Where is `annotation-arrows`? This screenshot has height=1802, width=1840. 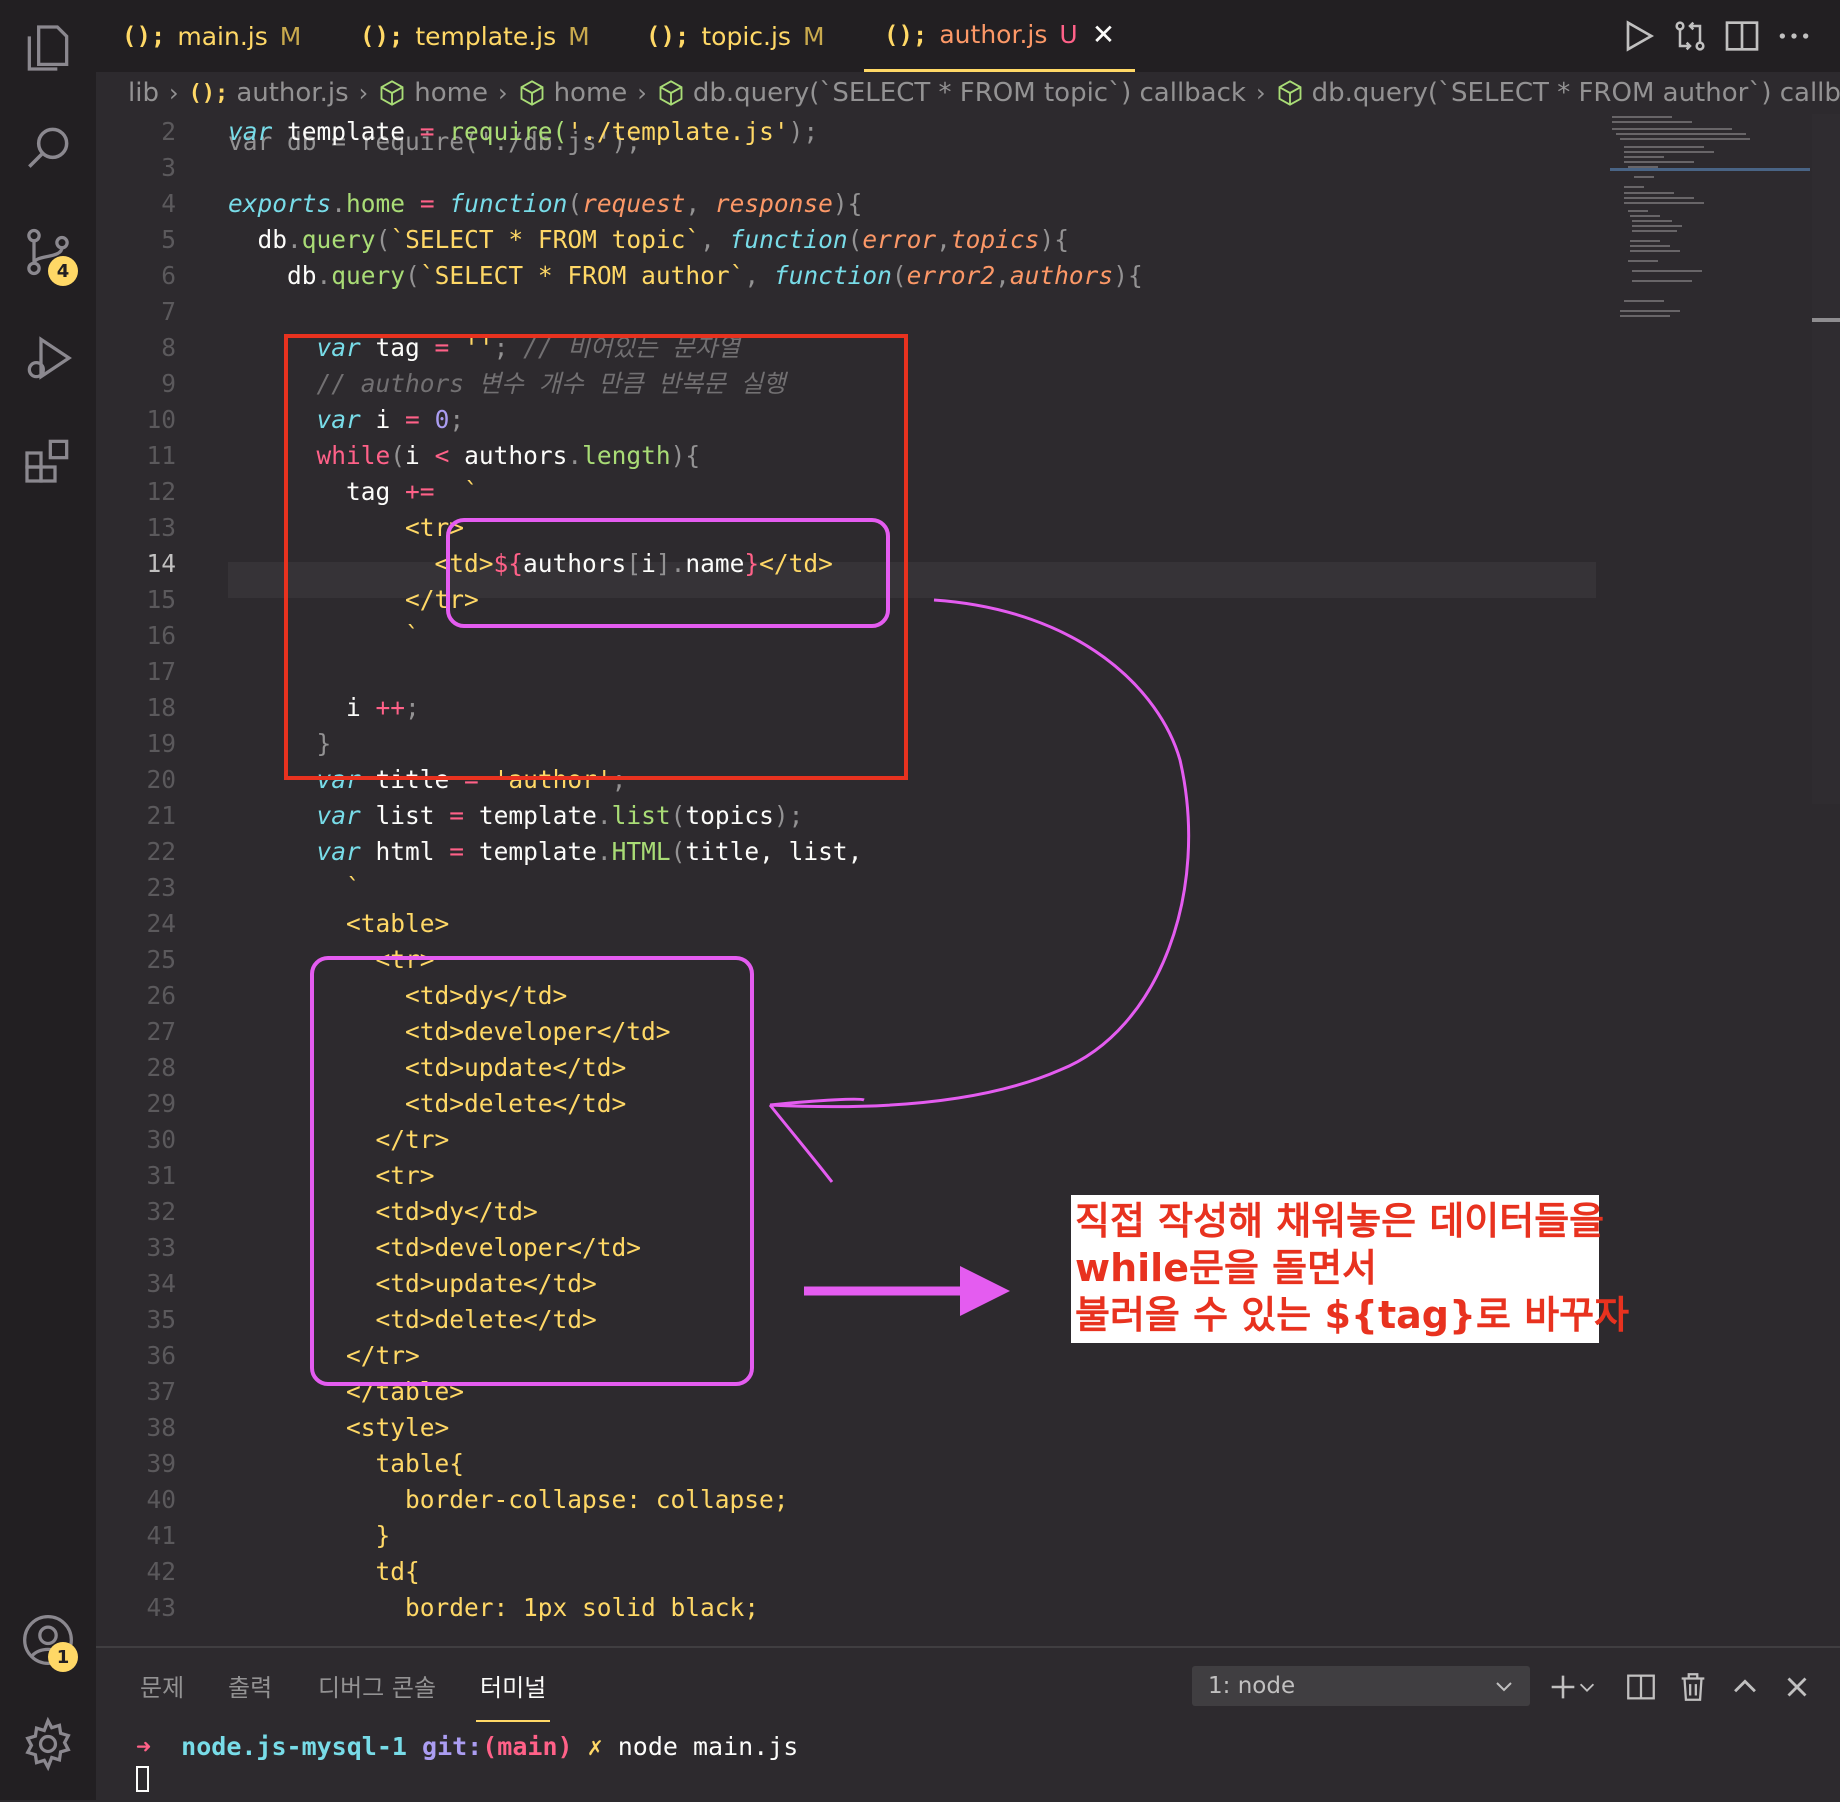 annotation-arrows is located at coordinates (979, 957).